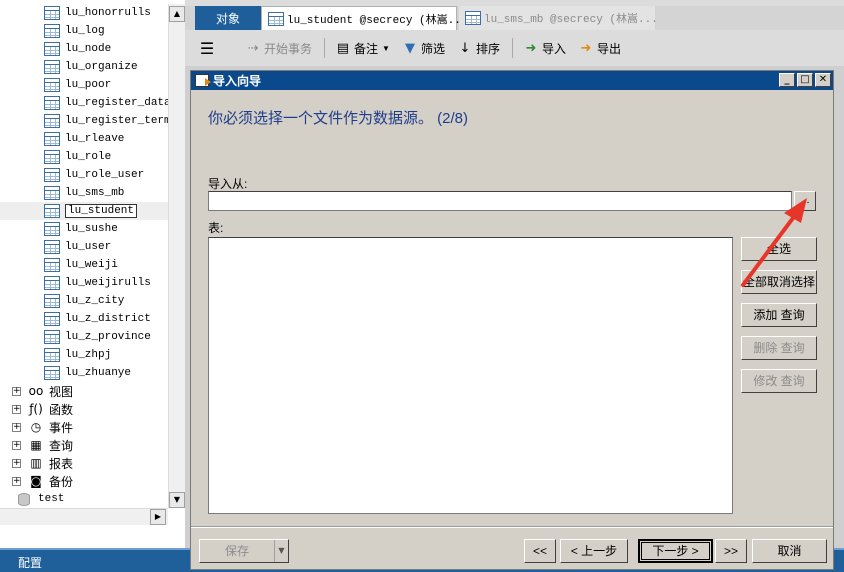 This screenshot has height=572, width=844. Describe the element at coordinates (91, 229) in the screenshot. I see `tree-table-label: lu_sushe` at that location.